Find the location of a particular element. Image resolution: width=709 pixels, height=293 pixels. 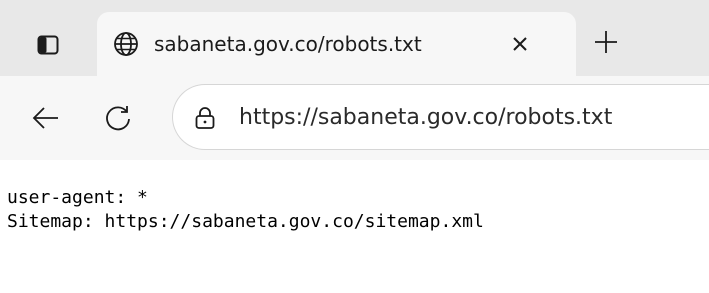

plus-icon is located at coordinates (606, 42).